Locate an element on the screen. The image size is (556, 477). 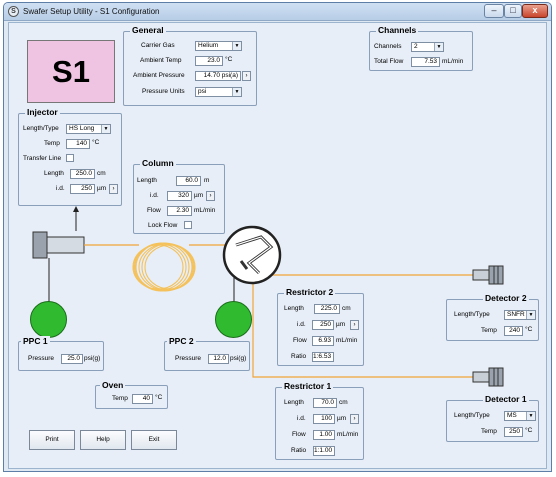
ppc-2-pressure-unit: psi(g) is located at coordinates (238, 358).